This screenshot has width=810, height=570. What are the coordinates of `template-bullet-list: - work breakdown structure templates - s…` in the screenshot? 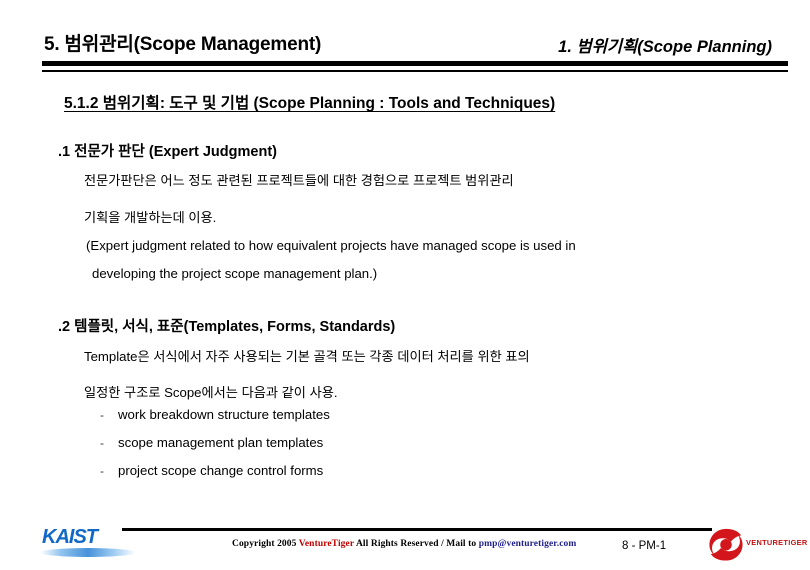 It's located at (215, 449).